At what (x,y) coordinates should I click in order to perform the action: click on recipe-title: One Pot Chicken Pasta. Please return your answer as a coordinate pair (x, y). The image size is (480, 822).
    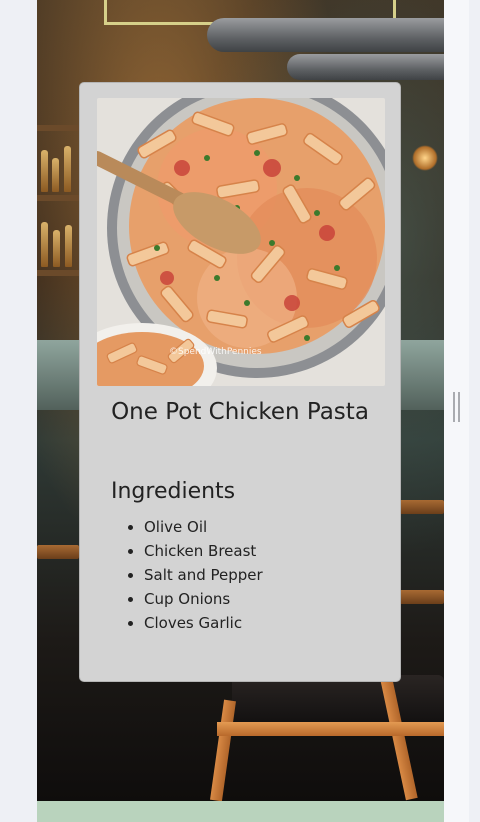
    Looking at the image, I should click on (240, 412).